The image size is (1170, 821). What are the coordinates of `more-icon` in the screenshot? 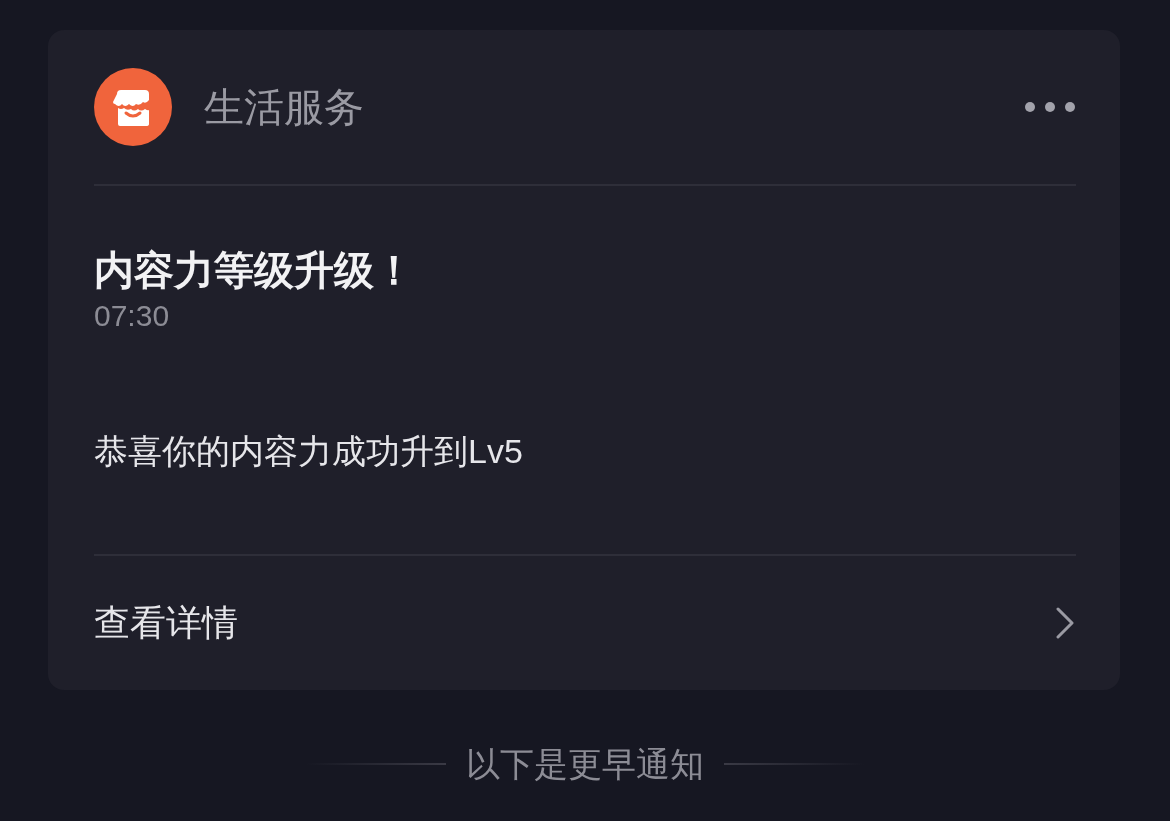 It's located at (1050, 107).